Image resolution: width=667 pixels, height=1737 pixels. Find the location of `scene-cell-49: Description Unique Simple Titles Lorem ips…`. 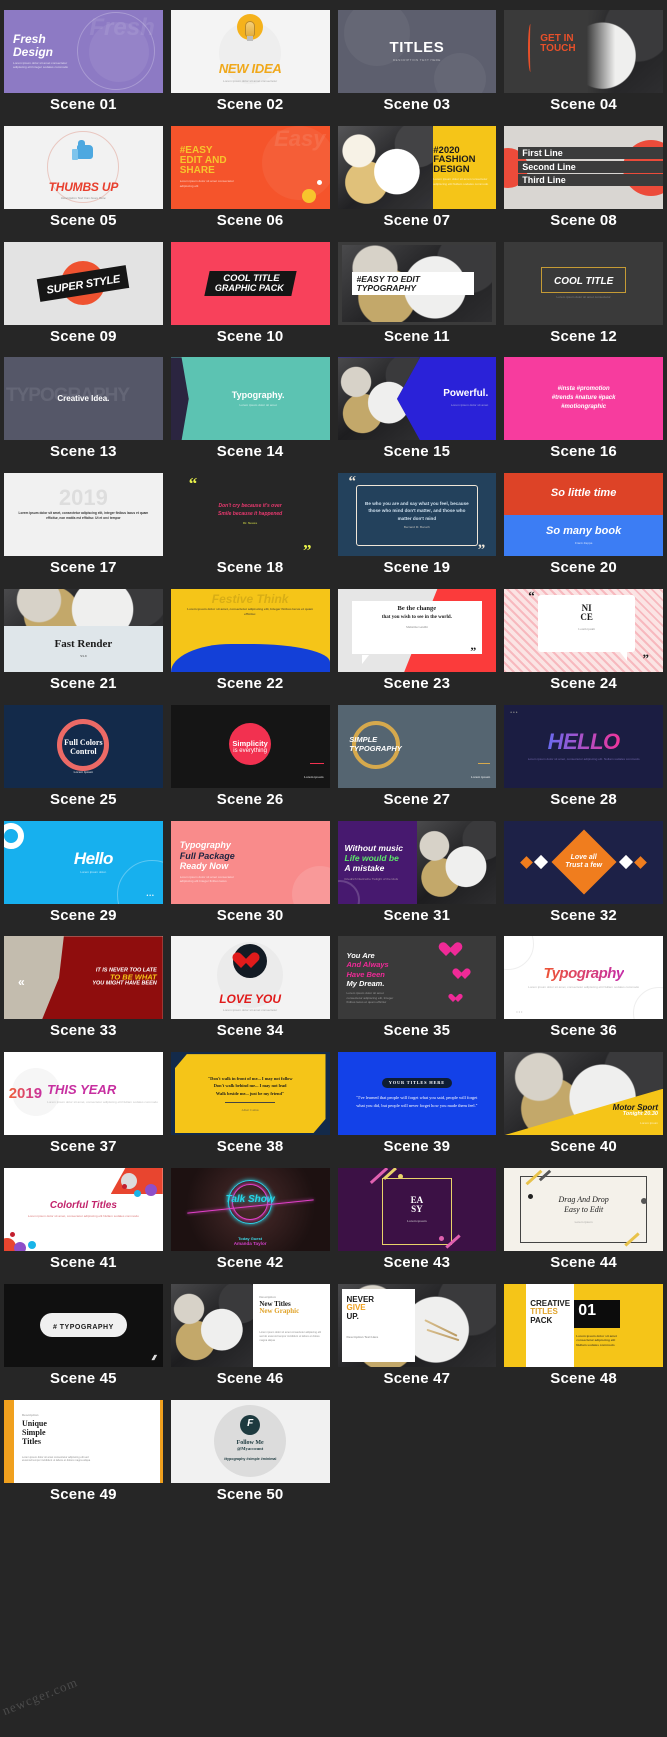

scene-cell-49: Description Unique Simple Titles Lorem ips… is located at coordinates (83, 1448).